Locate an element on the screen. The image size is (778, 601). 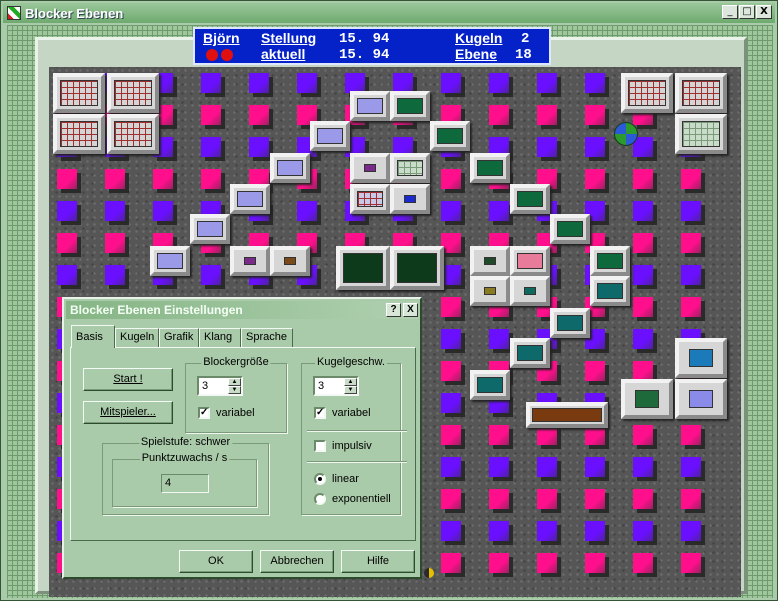
blockergroesse-variabel-checkbox: ✓ is located at coordinates (204, 413).